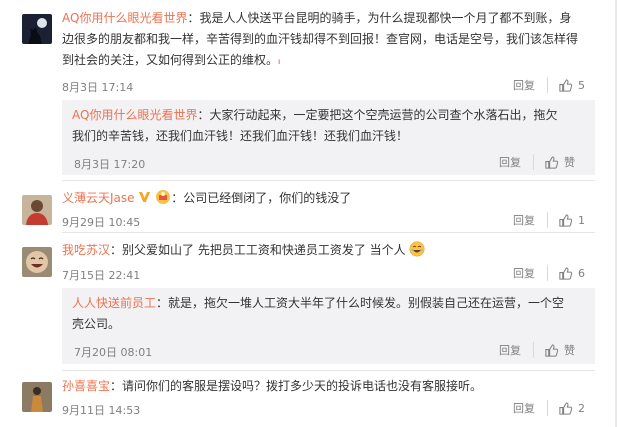  What do you see at coordinates (549, 220) in the screenshot?
I see `comment-actions: 回复 1` at bounding box center [549, 220].